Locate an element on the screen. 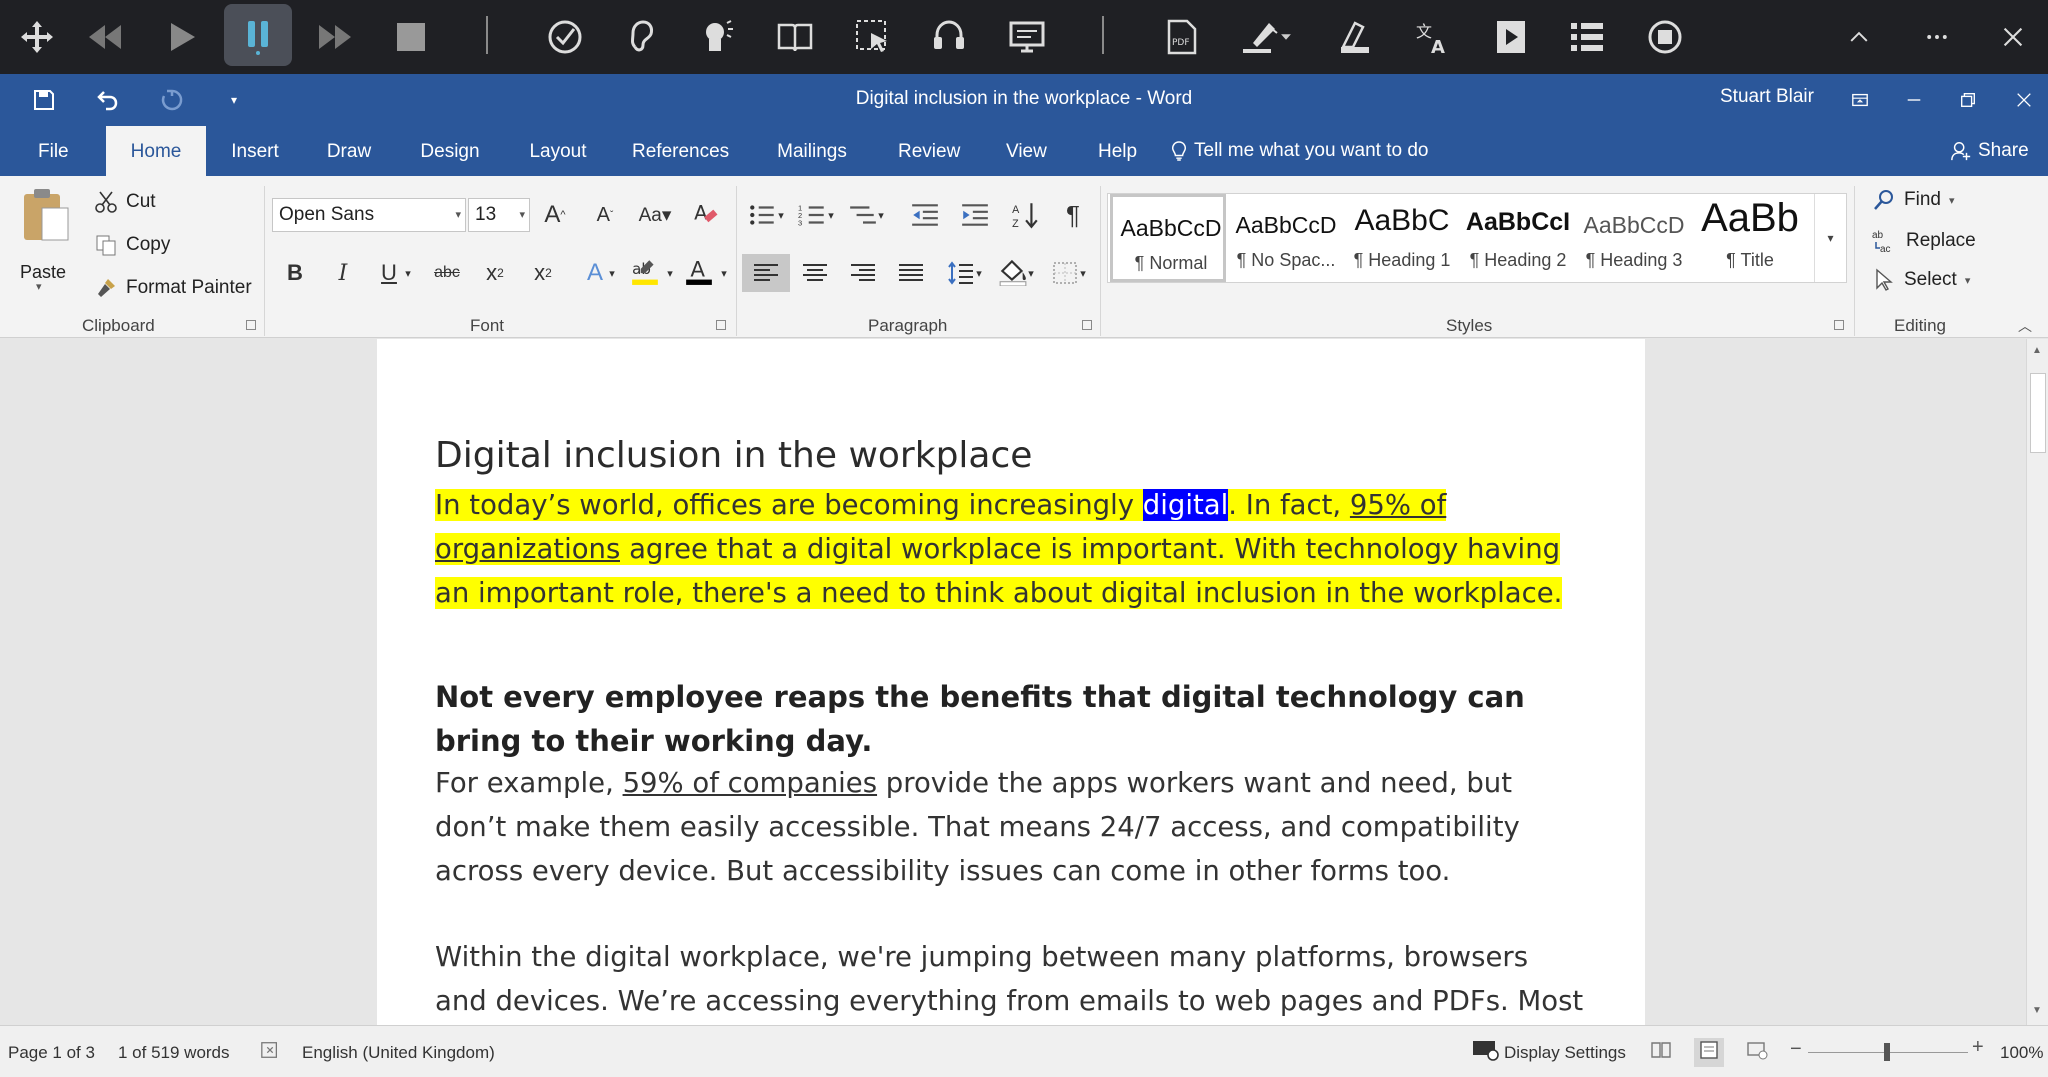  replace-button: ab ac Replace is located at coordinates (1924, 241).